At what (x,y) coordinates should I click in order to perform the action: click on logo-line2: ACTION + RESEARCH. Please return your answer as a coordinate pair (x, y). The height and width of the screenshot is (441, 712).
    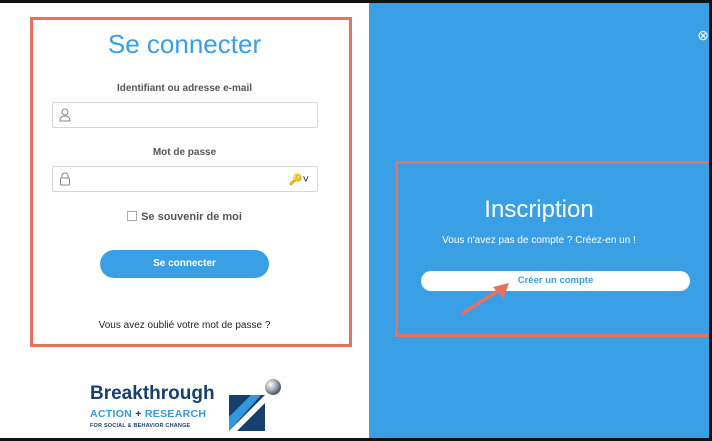
    Looking at the image, I should click on (148, 414).